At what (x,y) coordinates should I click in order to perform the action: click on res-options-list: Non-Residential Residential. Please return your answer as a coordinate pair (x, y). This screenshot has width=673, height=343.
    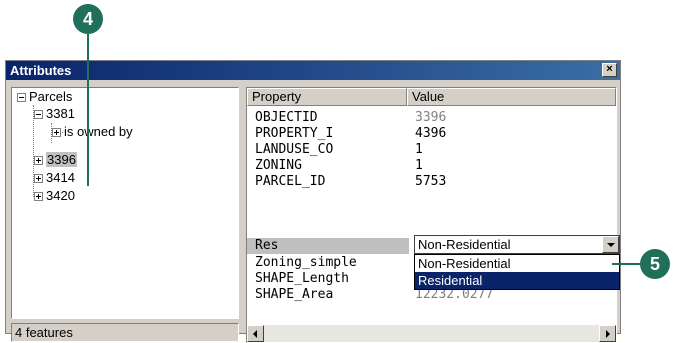
    Looking at the image, I should click on (517, 272).